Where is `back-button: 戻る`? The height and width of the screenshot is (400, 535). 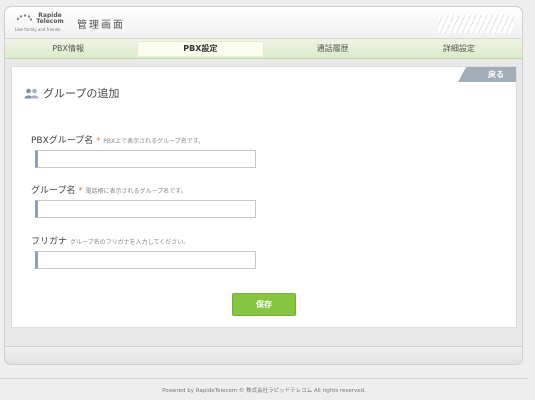 back-button: 戻る is located at coordinates (487, 74).